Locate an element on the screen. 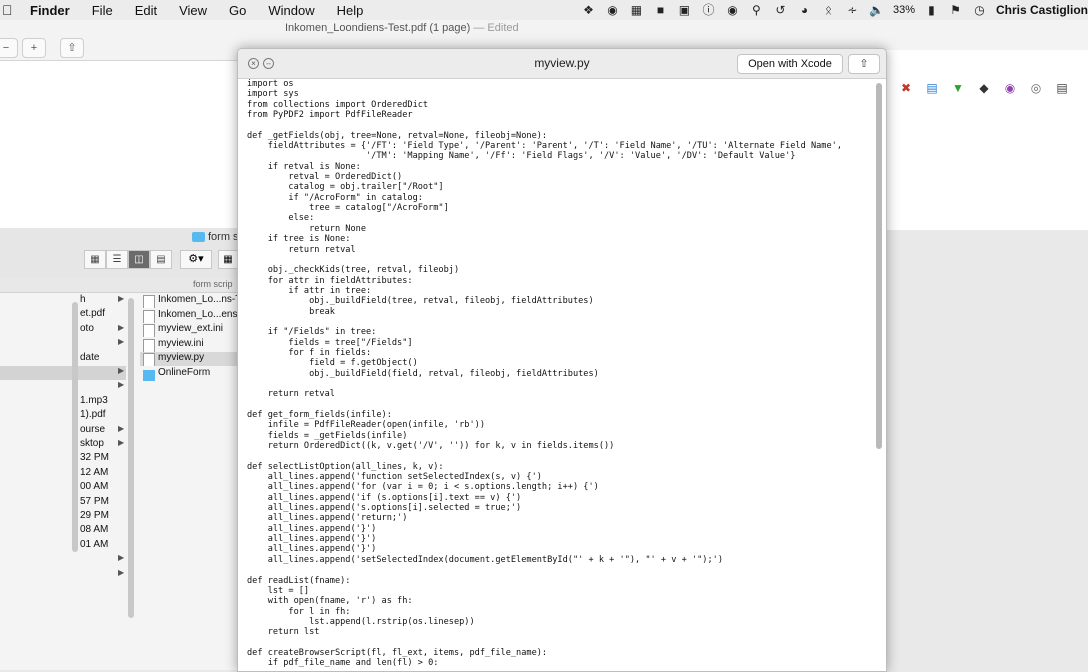 The image size is (1088, 672). column-header: form scrip is located at coordinates (120, 285).